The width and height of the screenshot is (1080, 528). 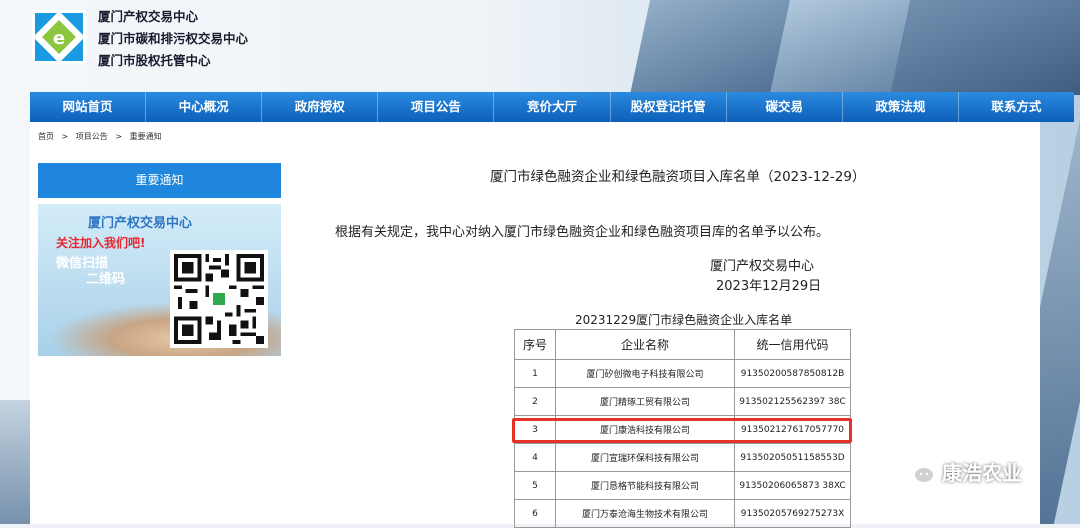 What do you see at coordinates (785, 107) in the screenshot?
I see `nav-item-carbon-trading: 碳交易` at bounding box center [785, 107].